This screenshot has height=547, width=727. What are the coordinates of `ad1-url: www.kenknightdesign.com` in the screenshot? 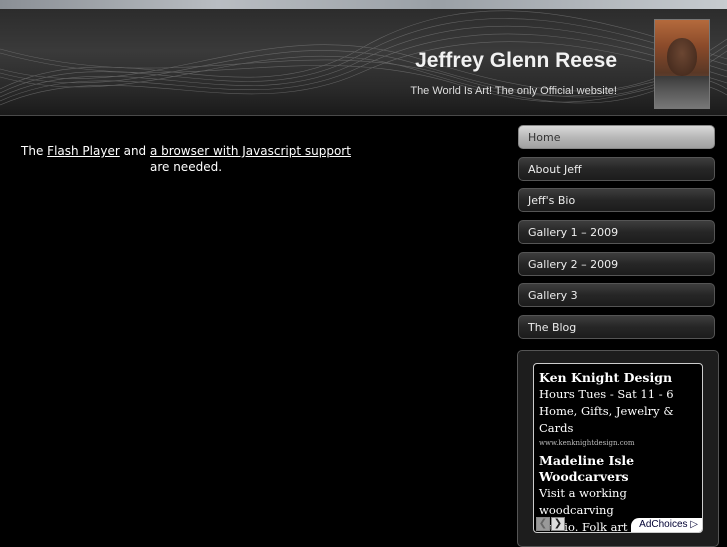 It's located at (619, 443).